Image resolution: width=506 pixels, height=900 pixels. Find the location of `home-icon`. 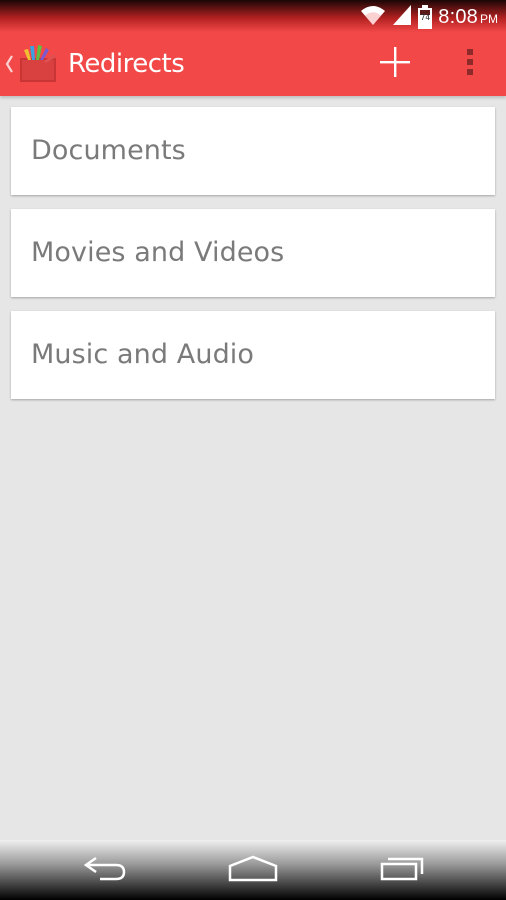

home-icon is located at coordinates (253, 870).